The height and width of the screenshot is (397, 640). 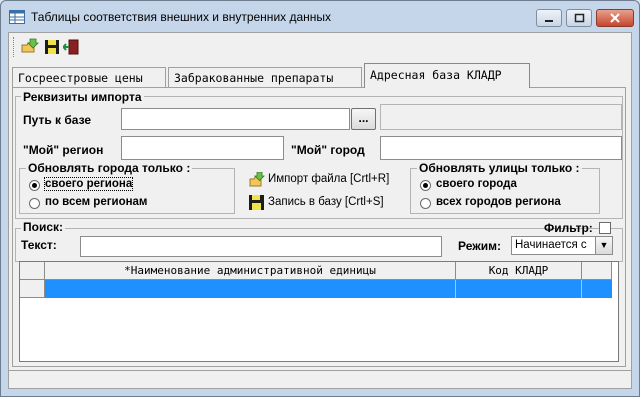 I want to click on own-city-label: своего города, so click(x=476, y=184).